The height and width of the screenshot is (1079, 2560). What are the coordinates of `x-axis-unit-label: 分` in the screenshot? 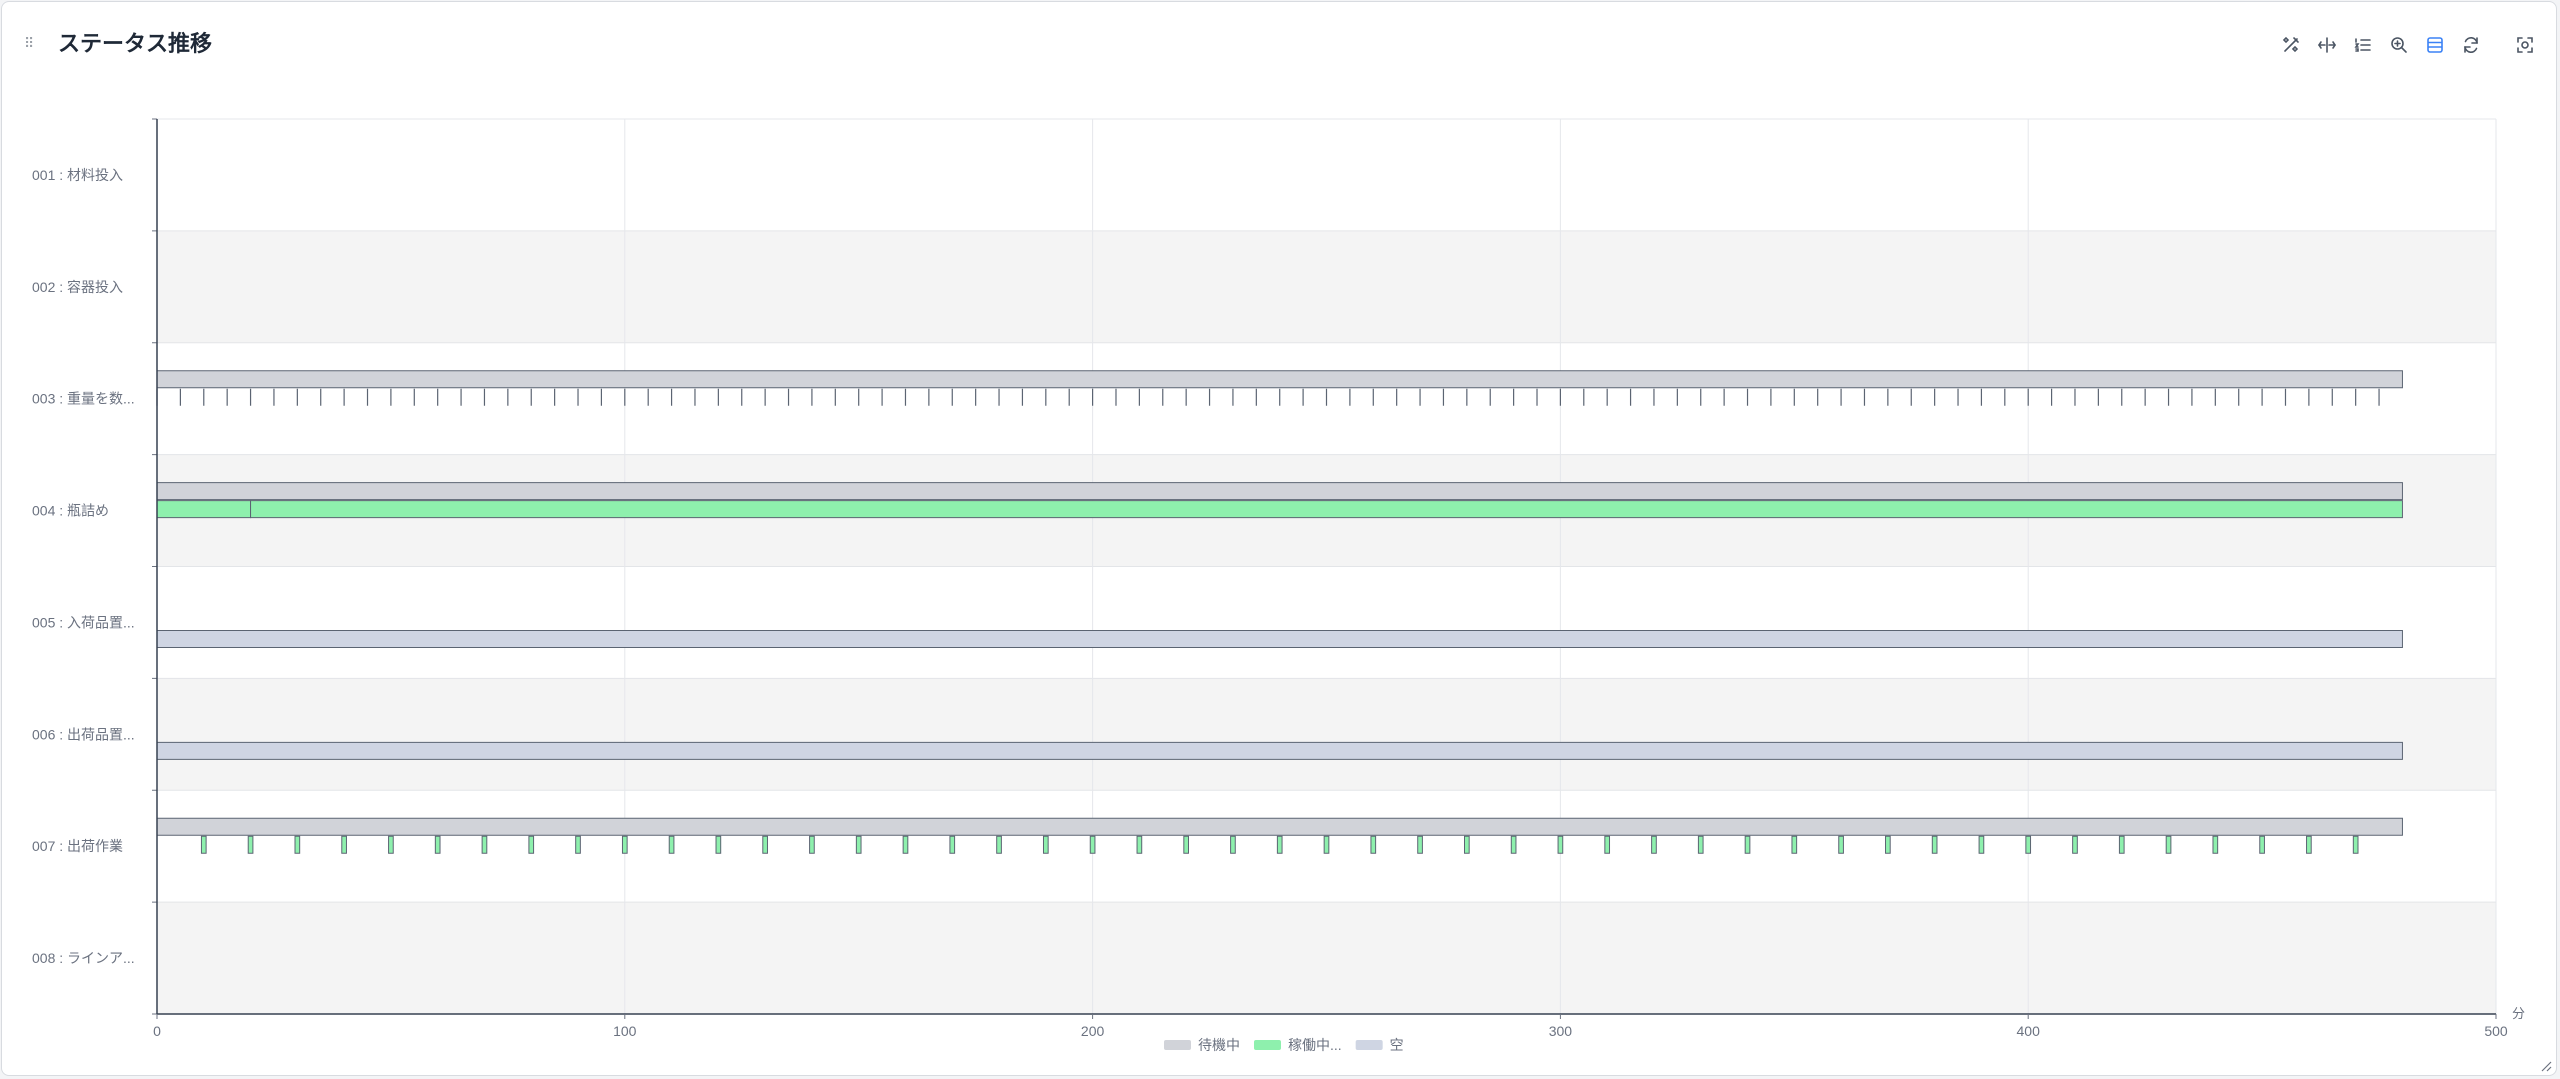 It's located at (2518, 1013).